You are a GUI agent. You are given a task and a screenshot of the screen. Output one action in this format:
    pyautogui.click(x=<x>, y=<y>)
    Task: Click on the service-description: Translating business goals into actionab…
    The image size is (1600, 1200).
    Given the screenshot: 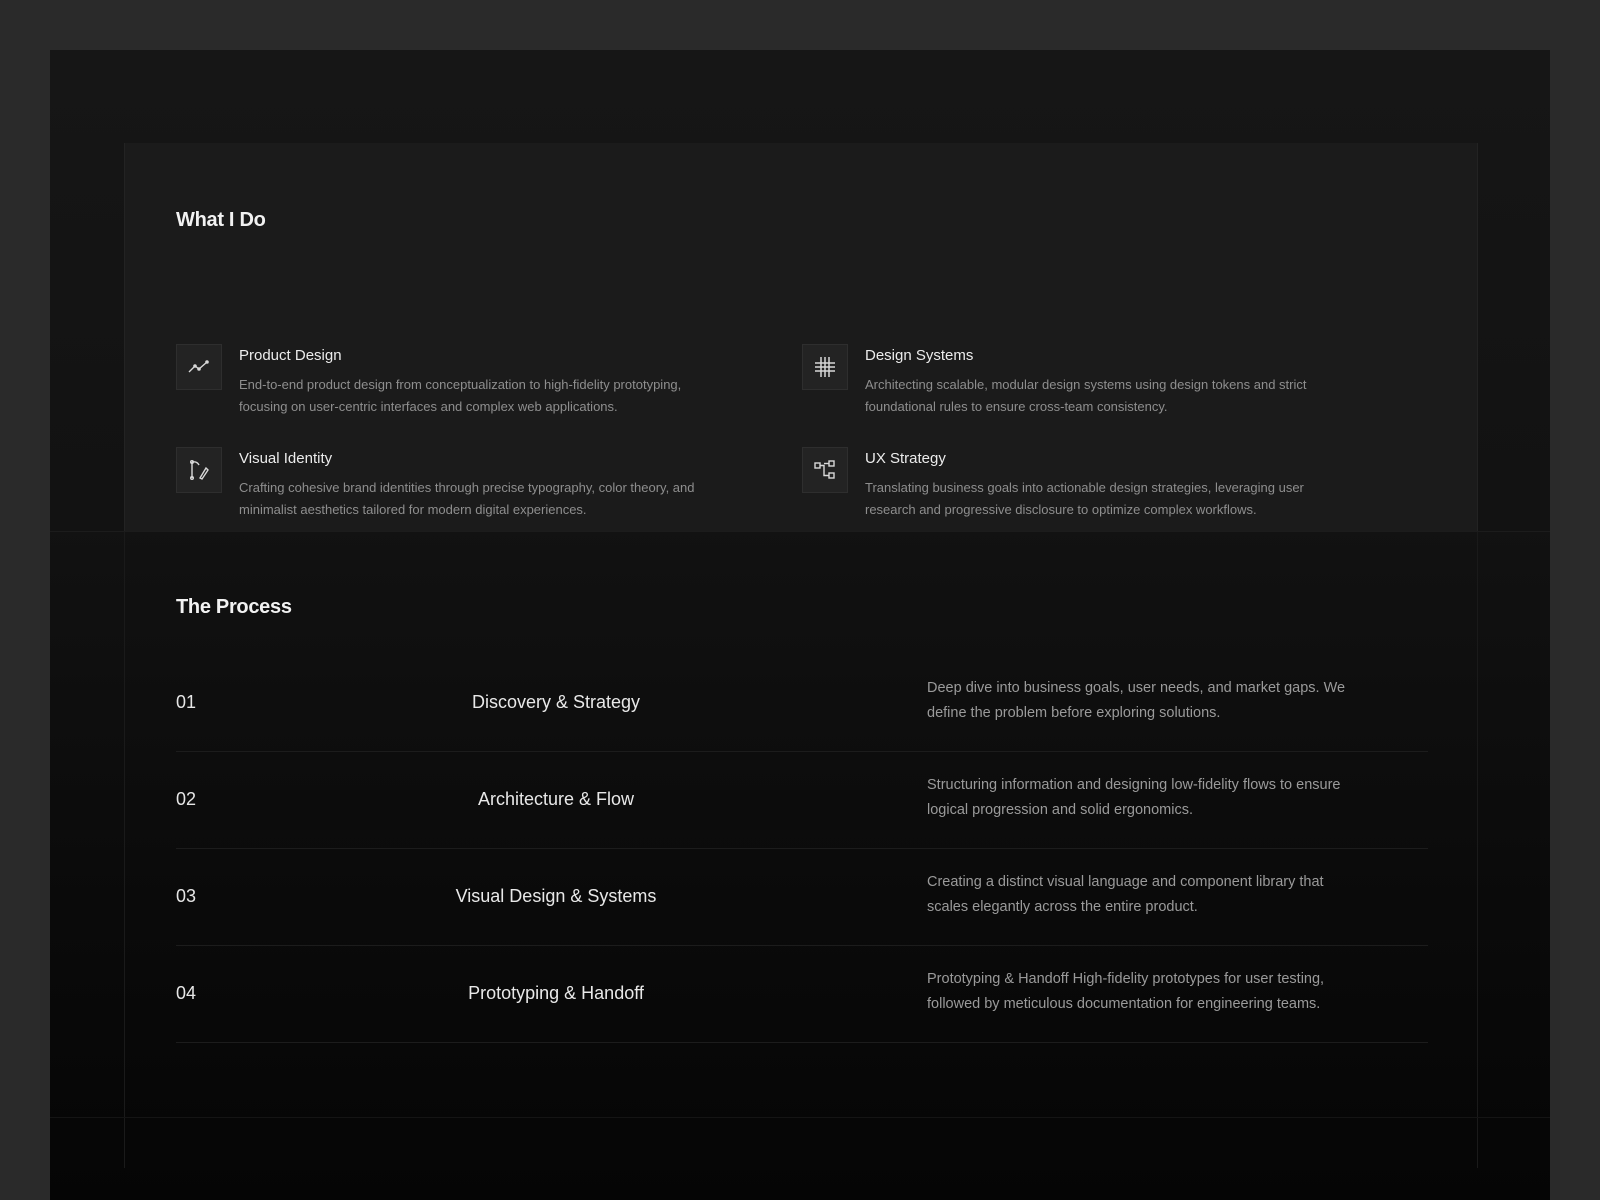 What is the action you would take?
    pyautogui.click(x=1084, y=498)
    